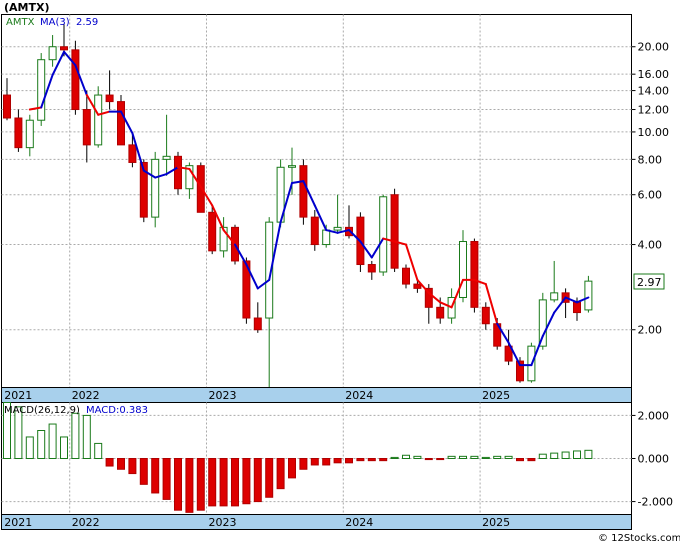 Image resolution: width=680 pixels, height=546 pixels. I want to click on macd-x-tick-label: 2021, so click(18, 522).